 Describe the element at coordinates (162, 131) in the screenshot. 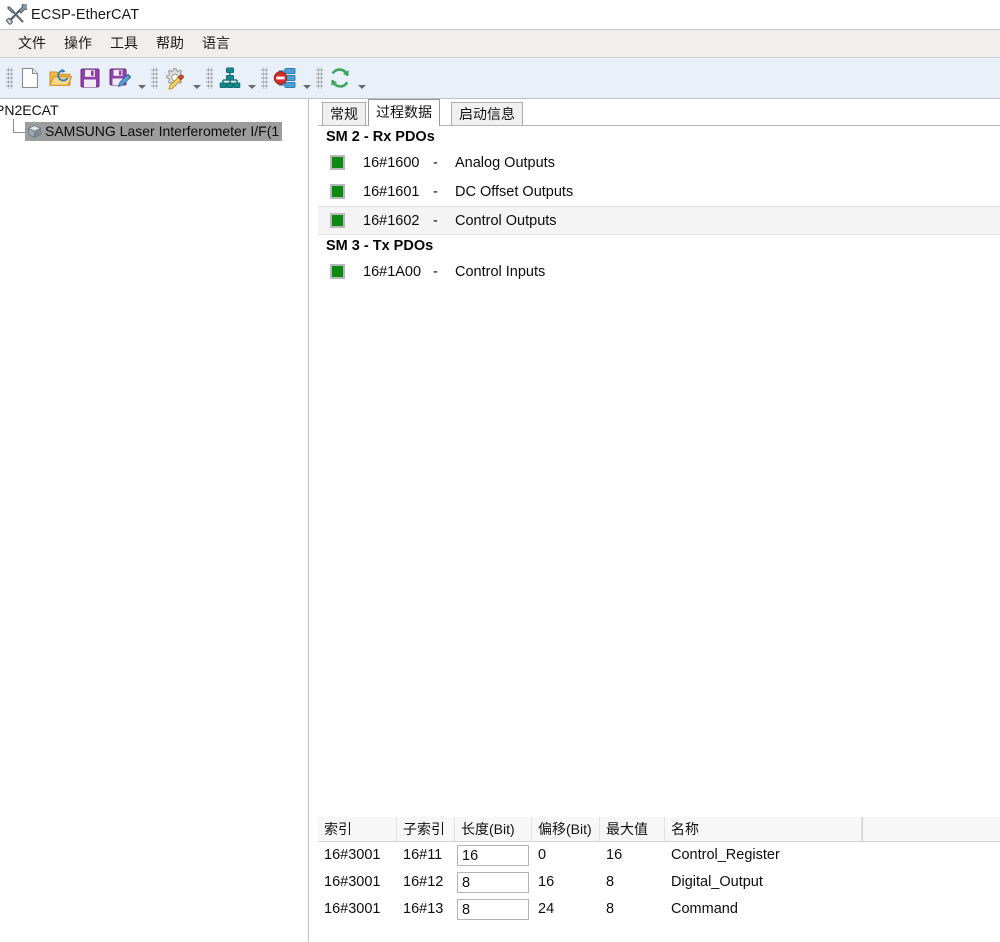

I see `tree-child-label: SAMSUNG Laser Interferometer I/F(1` at that location.